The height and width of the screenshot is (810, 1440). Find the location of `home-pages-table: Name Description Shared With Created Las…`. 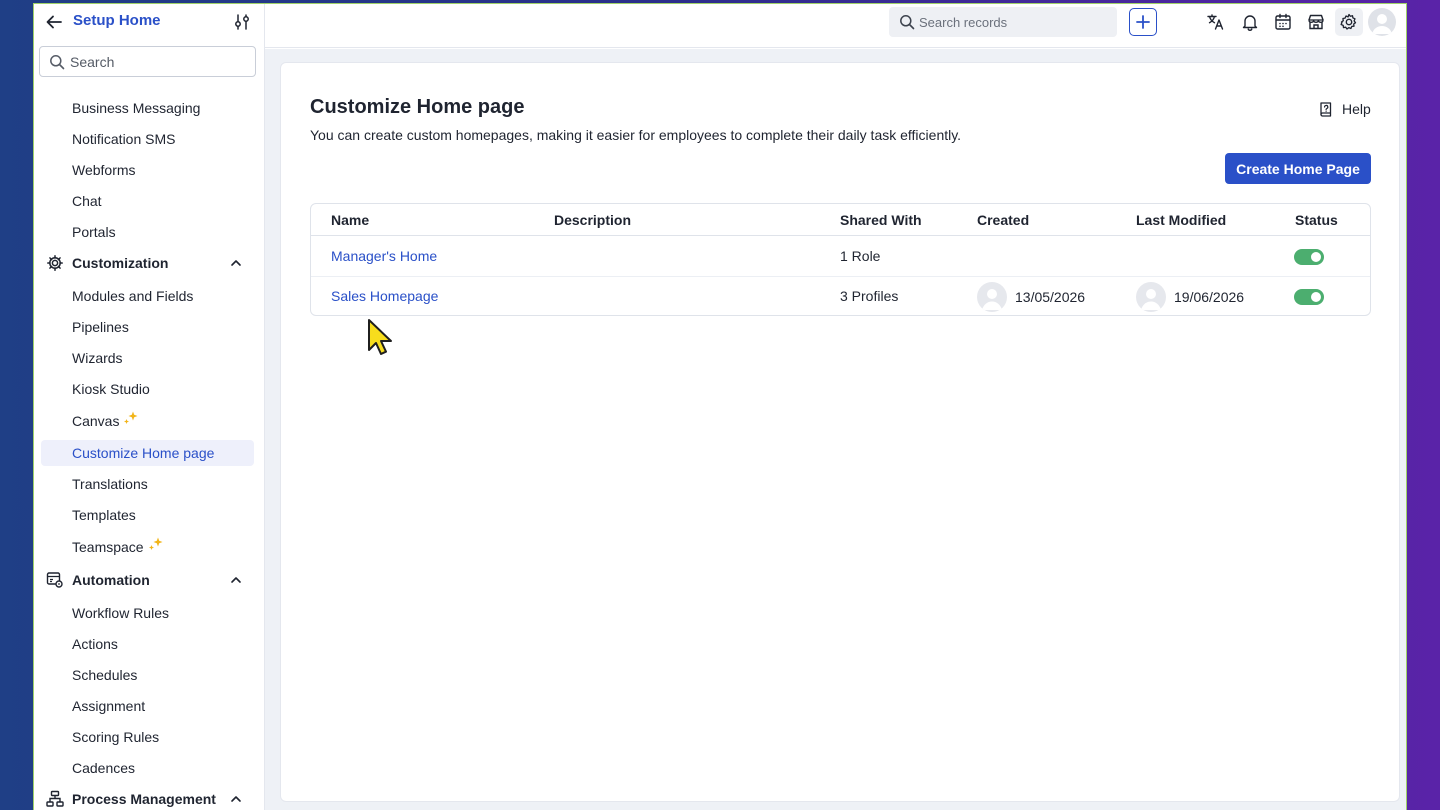

home-pages-table: Name Description Shared With Created Las… is located at coordinates (840, 259).